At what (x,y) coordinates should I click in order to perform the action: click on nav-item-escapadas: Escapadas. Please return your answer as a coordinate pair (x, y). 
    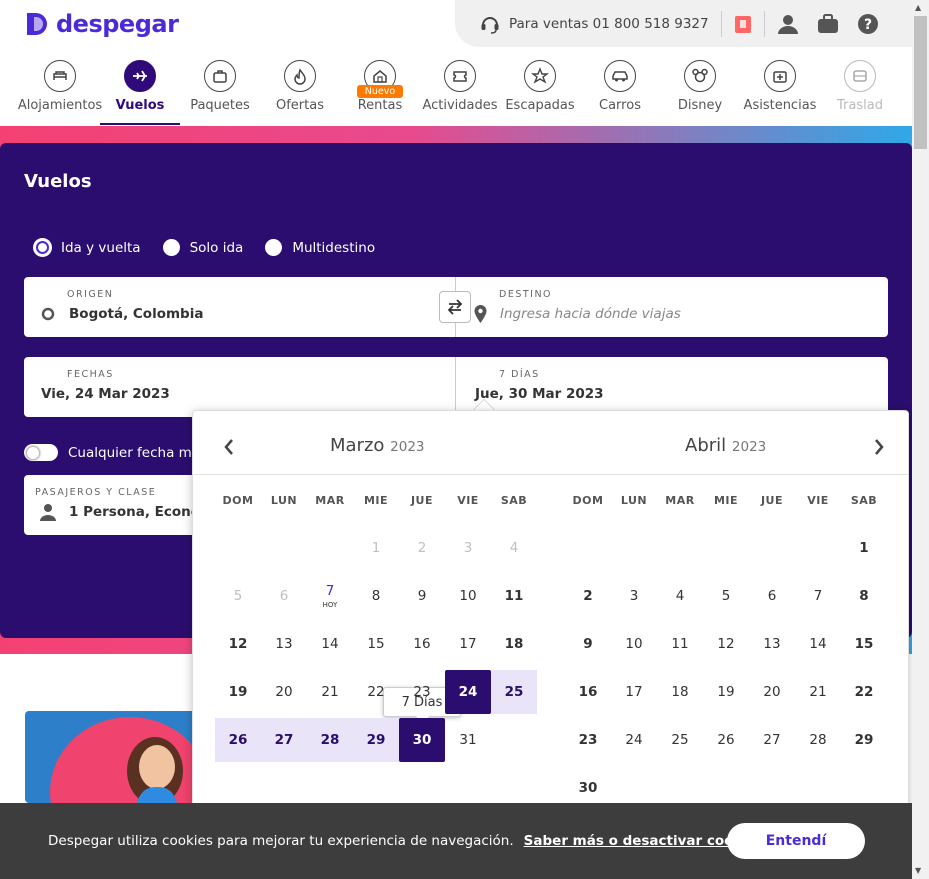
    Looking at the image, I should click on (540, 93).